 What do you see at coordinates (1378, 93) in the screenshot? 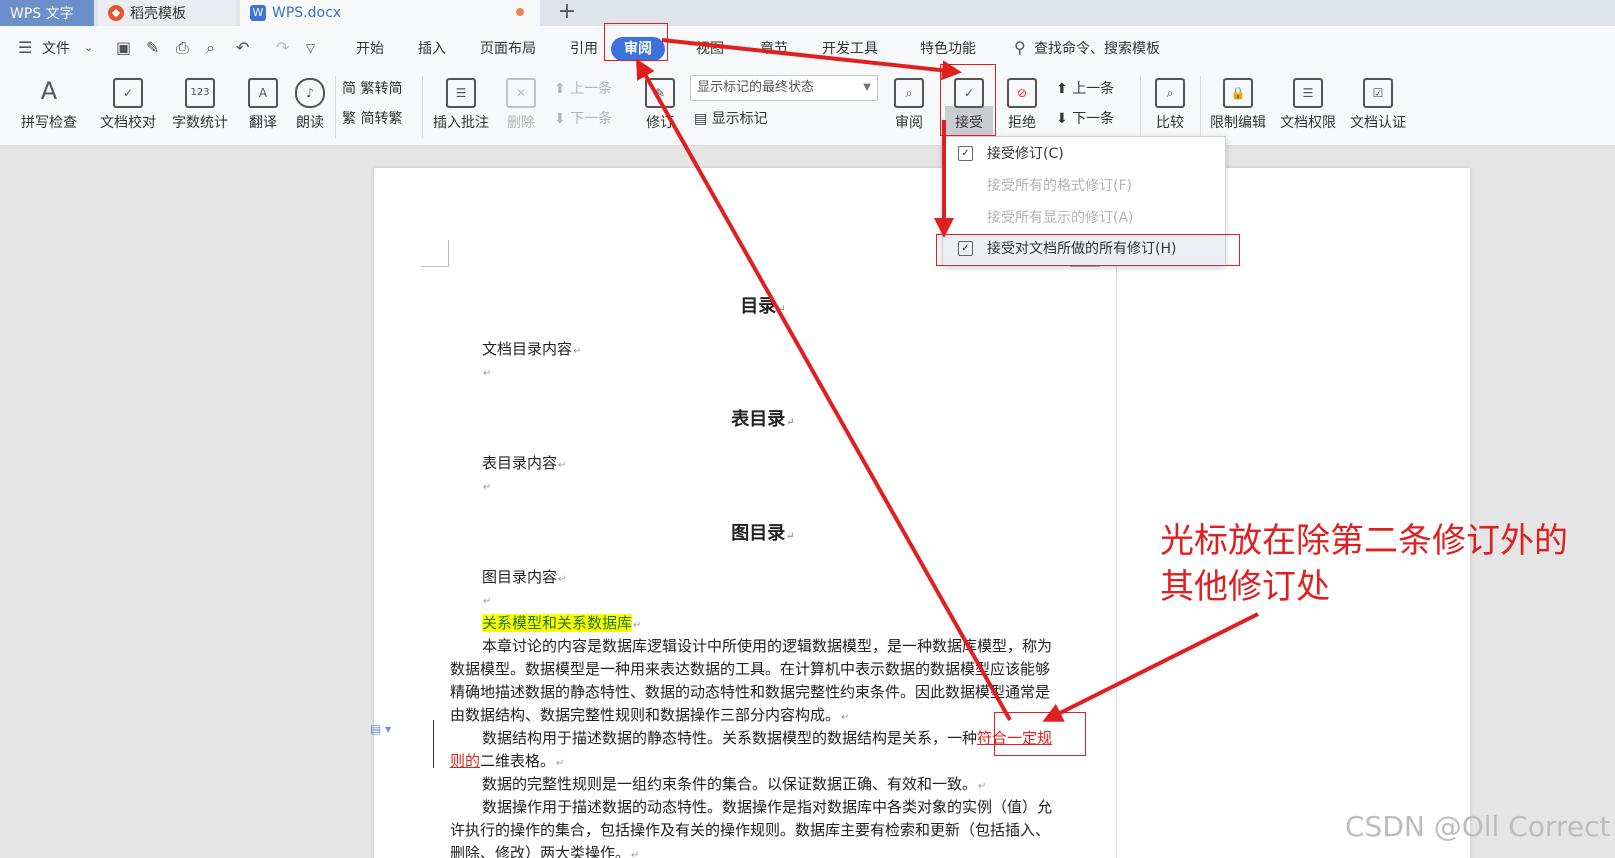
I see `certify-icon: ☑` at bounding box center [1378, 93].